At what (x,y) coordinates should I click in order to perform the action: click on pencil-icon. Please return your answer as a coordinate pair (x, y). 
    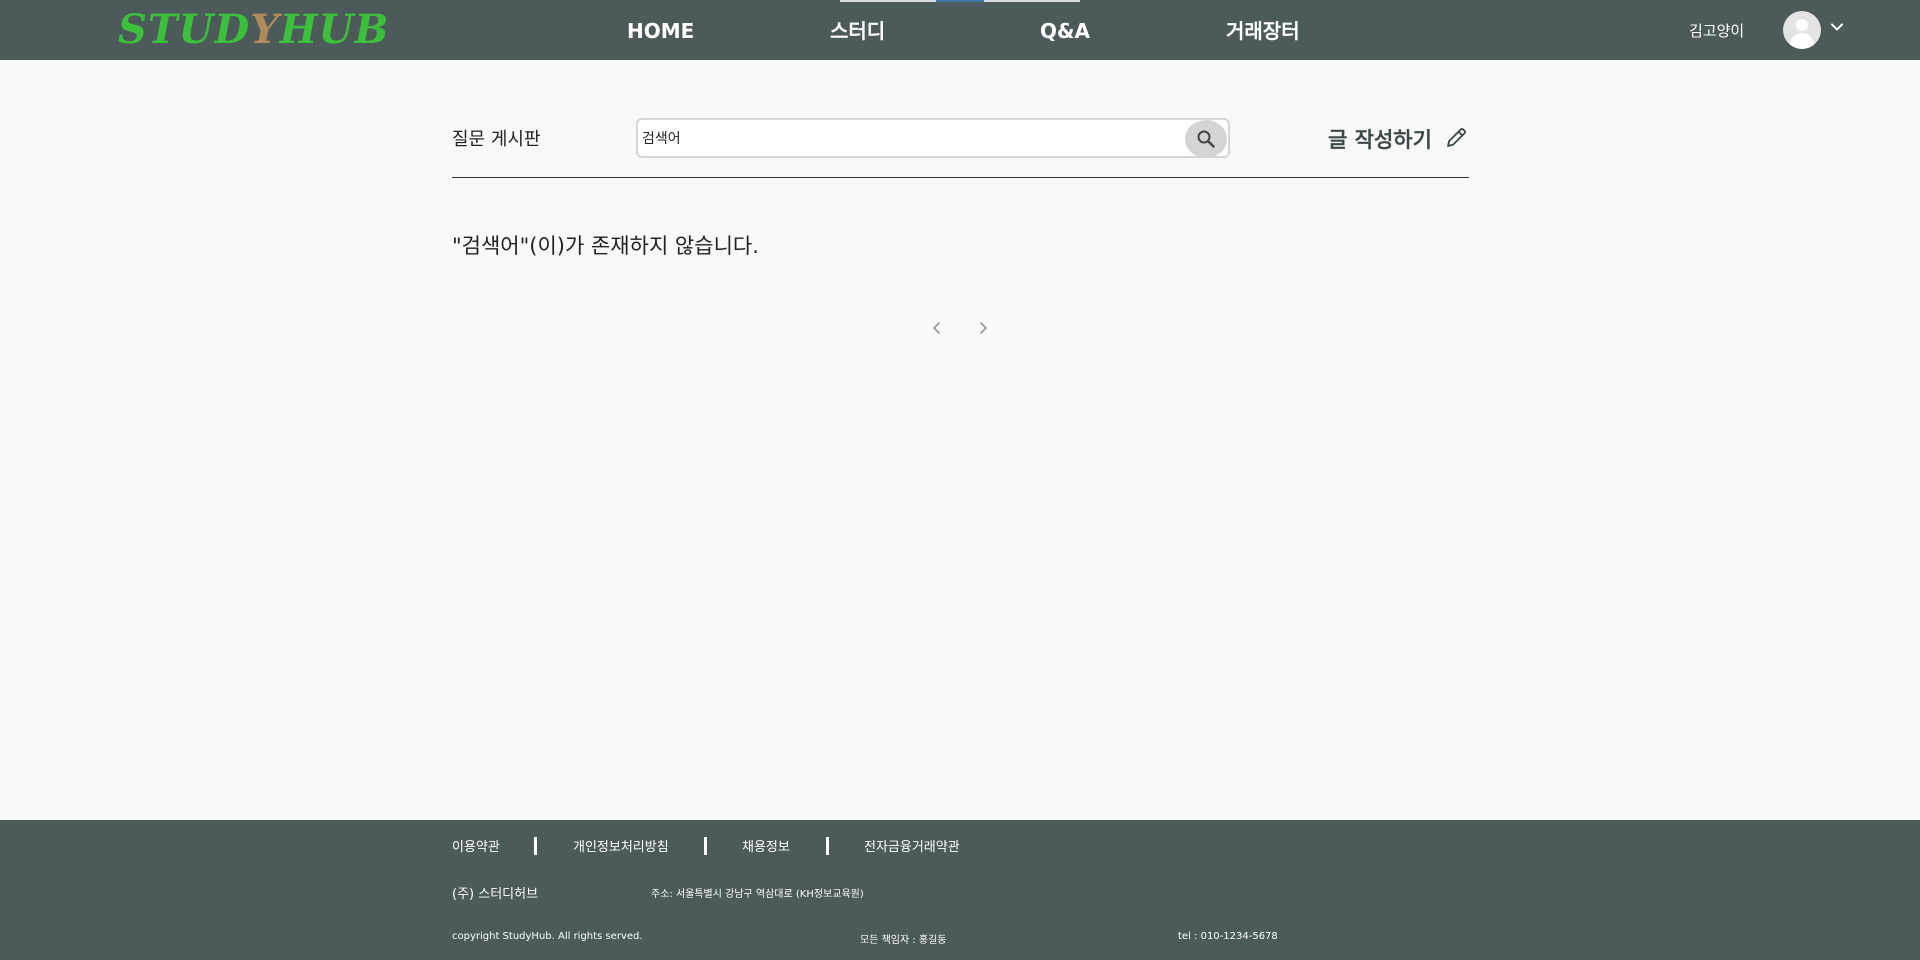
    Looking at the image, I should click on (1456, 138).